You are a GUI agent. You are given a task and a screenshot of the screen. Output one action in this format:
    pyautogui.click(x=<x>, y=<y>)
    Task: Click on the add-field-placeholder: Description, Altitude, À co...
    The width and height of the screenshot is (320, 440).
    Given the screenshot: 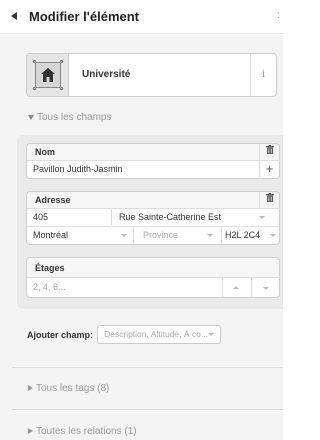 What is the action you would take?
    pyautogui.click(x=156, y=334)
    